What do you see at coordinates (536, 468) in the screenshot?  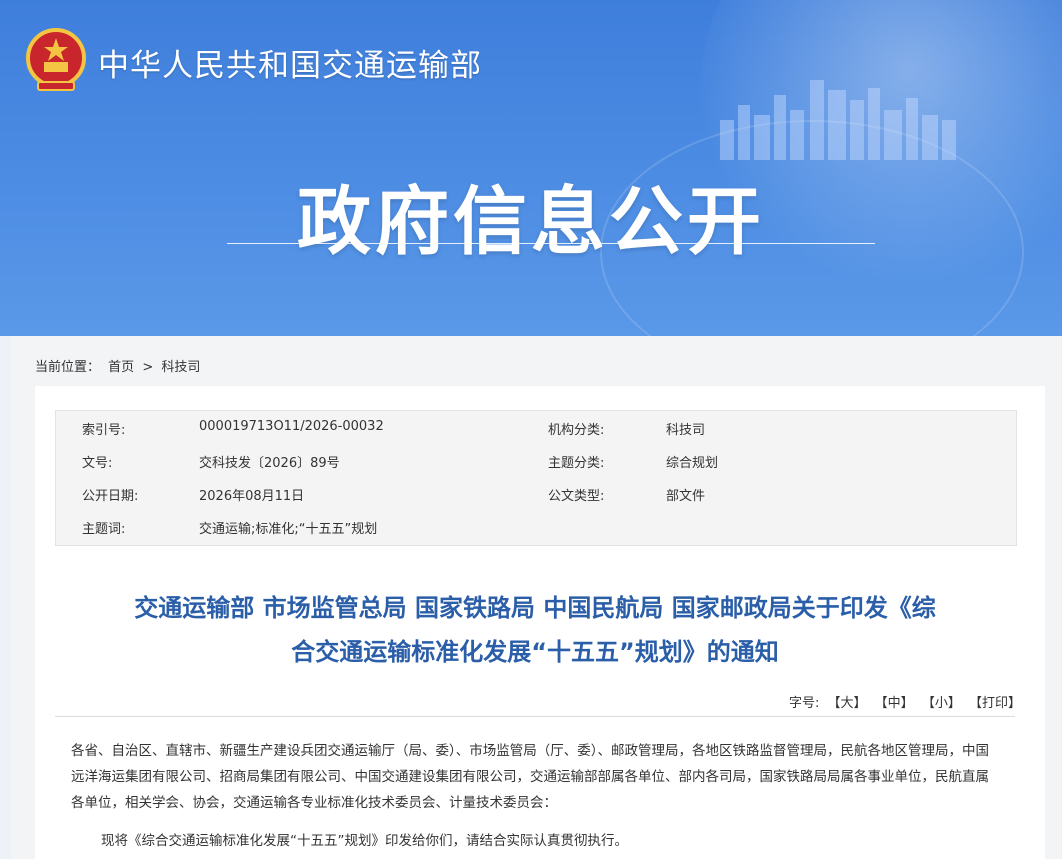 I see `metadata-row: 文号: 交科技发〔2026〕89号 主题分类: 综合规划` at bounding box center [536, 468].